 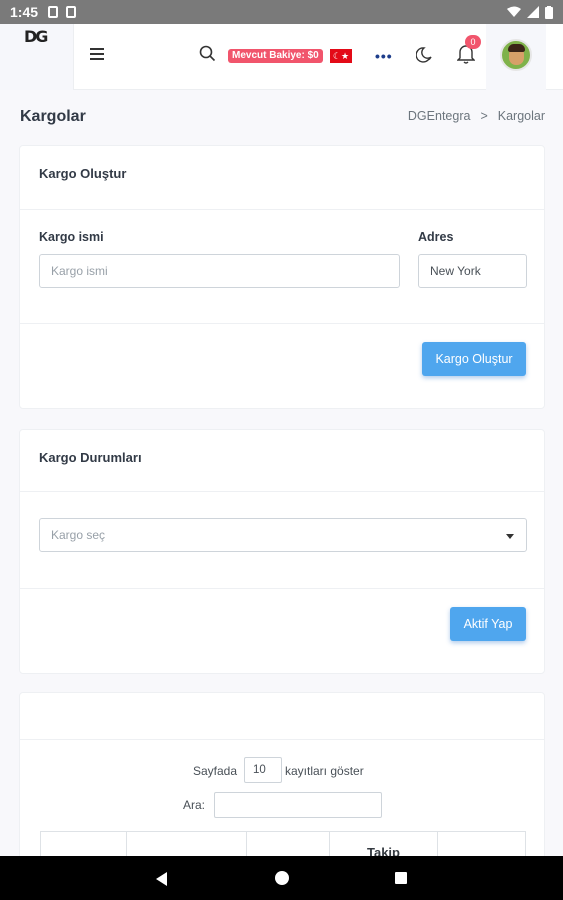 What do you see at coordinates (439, 116) in the screenshot?
I see `breadcrumb-root: DGEntegra` at bounding box center [439, 116].